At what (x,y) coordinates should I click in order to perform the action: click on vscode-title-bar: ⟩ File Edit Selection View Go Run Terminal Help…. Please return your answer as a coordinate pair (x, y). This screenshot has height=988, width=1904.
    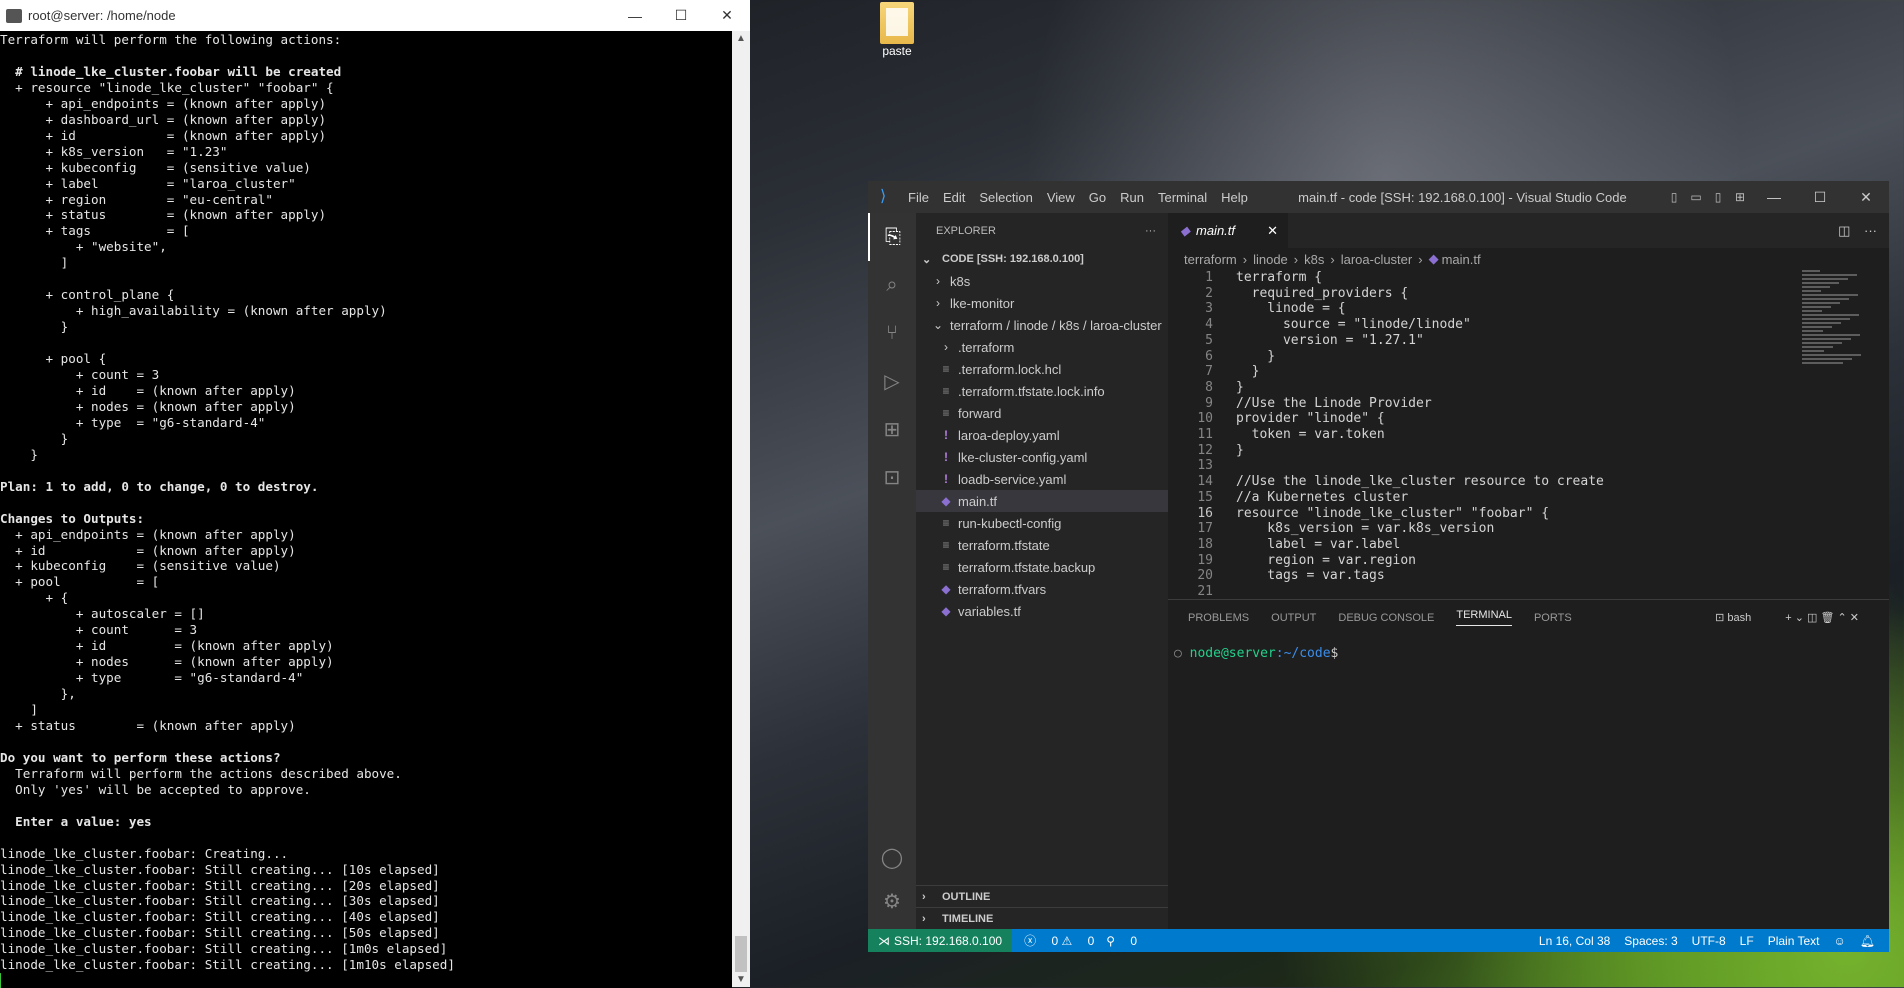
    Looking at the image, I should click on (1378, 197).